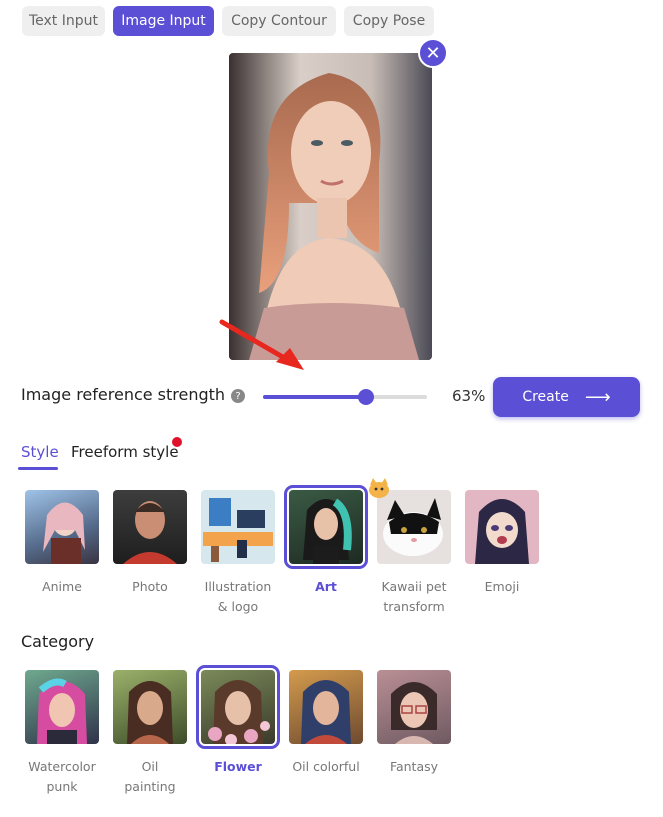  Describe the element at coordinates (150, 707) in the screenshot. I see `category-thumb-oil-painting` at that location.